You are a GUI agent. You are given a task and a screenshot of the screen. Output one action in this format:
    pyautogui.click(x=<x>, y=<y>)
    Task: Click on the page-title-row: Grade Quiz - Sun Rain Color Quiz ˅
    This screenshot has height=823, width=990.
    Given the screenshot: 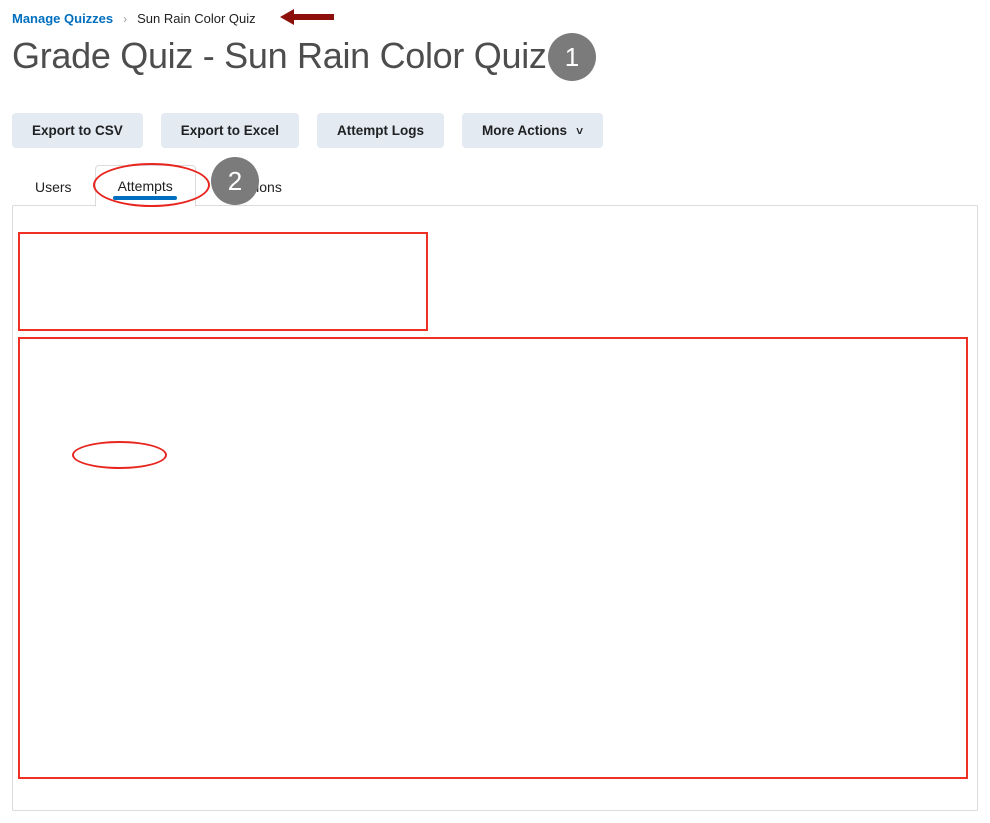 What is the action you would take?
    pyautogui.click(x=292, y=56)
    